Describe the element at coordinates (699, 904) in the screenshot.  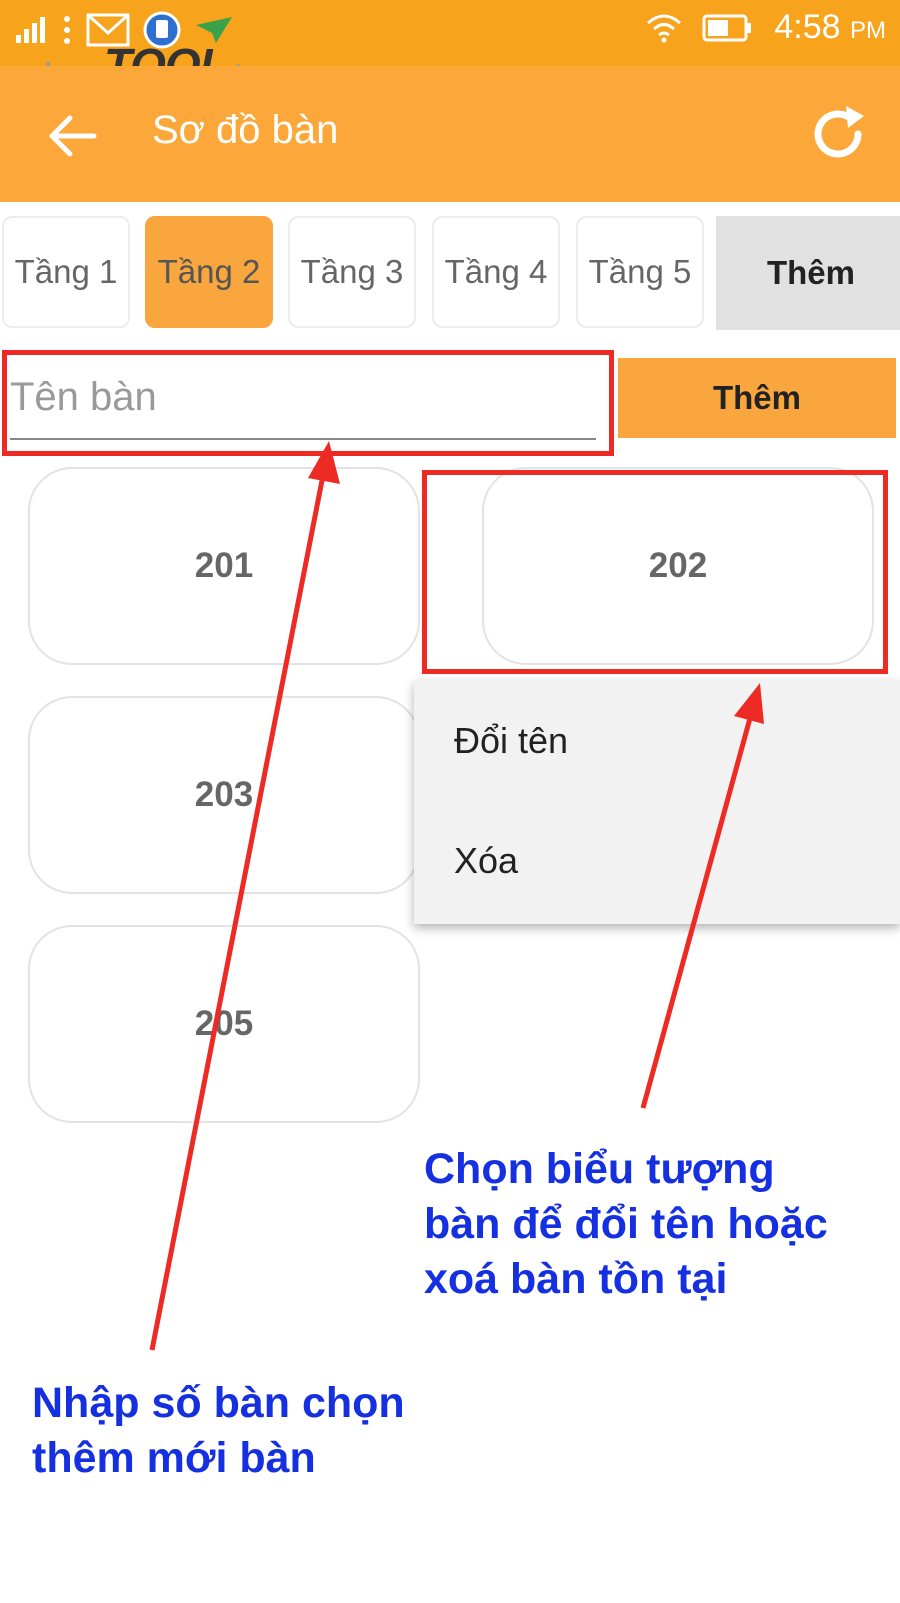
I see `arrow-line-right` at that location.